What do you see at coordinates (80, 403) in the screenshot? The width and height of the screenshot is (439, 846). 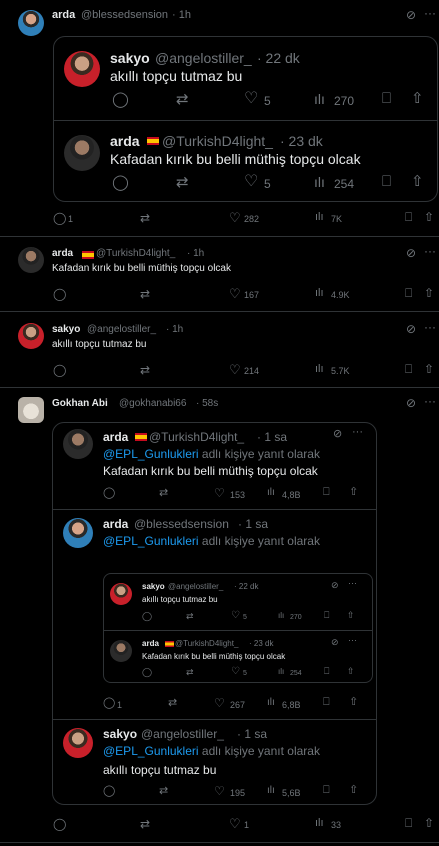 I see `author-name: Gokhan Abi` at bounding box center [80, 403].